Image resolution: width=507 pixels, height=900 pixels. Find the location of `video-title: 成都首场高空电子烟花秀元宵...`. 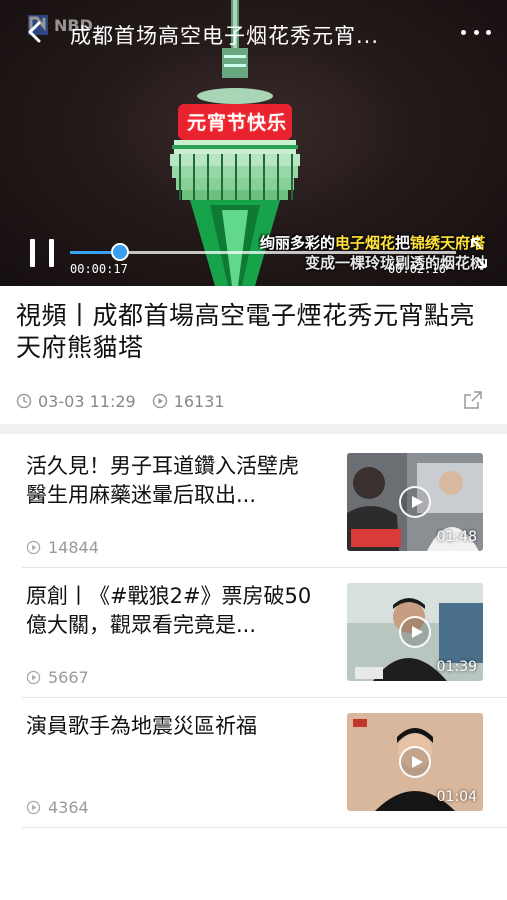

video-title: 成都首场高空电子烟花秀元宵... is located at coordinates (225, 36).